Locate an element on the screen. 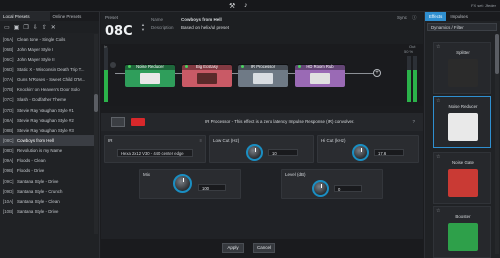 Image resolution: width=500 pixels, height=258 pixels. preset-list-item: [06A] Clean tone - Single Coils is located at coordinates (47, 39).